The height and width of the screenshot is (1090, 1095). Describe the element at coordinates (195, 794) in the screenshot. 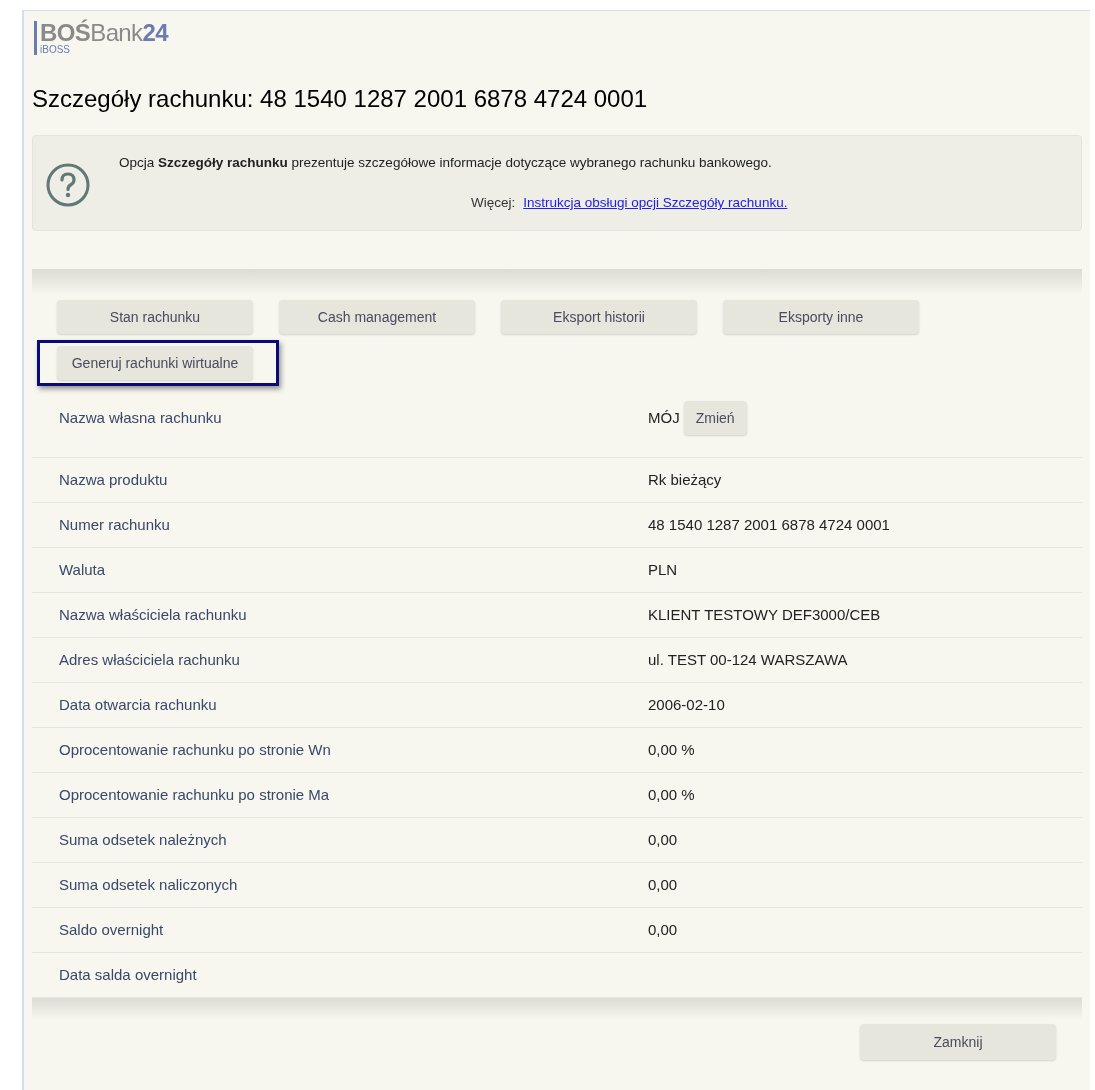

I see `detail-label: Oprocentowanie rachunku po stronie Ma` at that location.